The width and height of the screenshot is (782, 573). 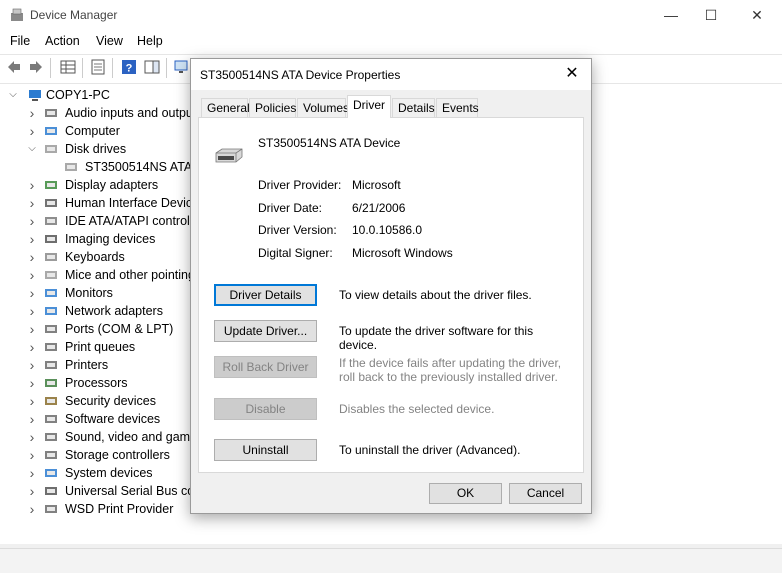 I want to click on tree-item-label: Display adapters, so click(x=112, y=185).